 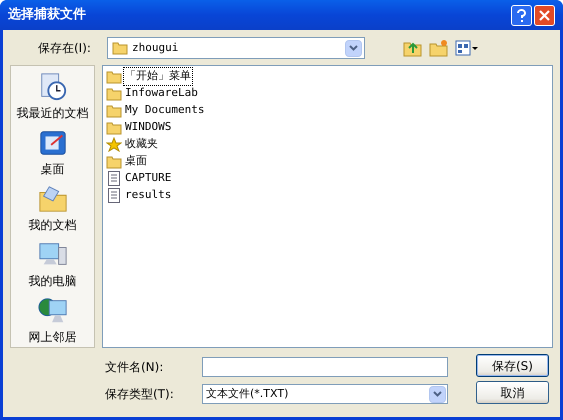 I want to click on file-type-label: 保存类型(T):, so click(x=140, y=394).